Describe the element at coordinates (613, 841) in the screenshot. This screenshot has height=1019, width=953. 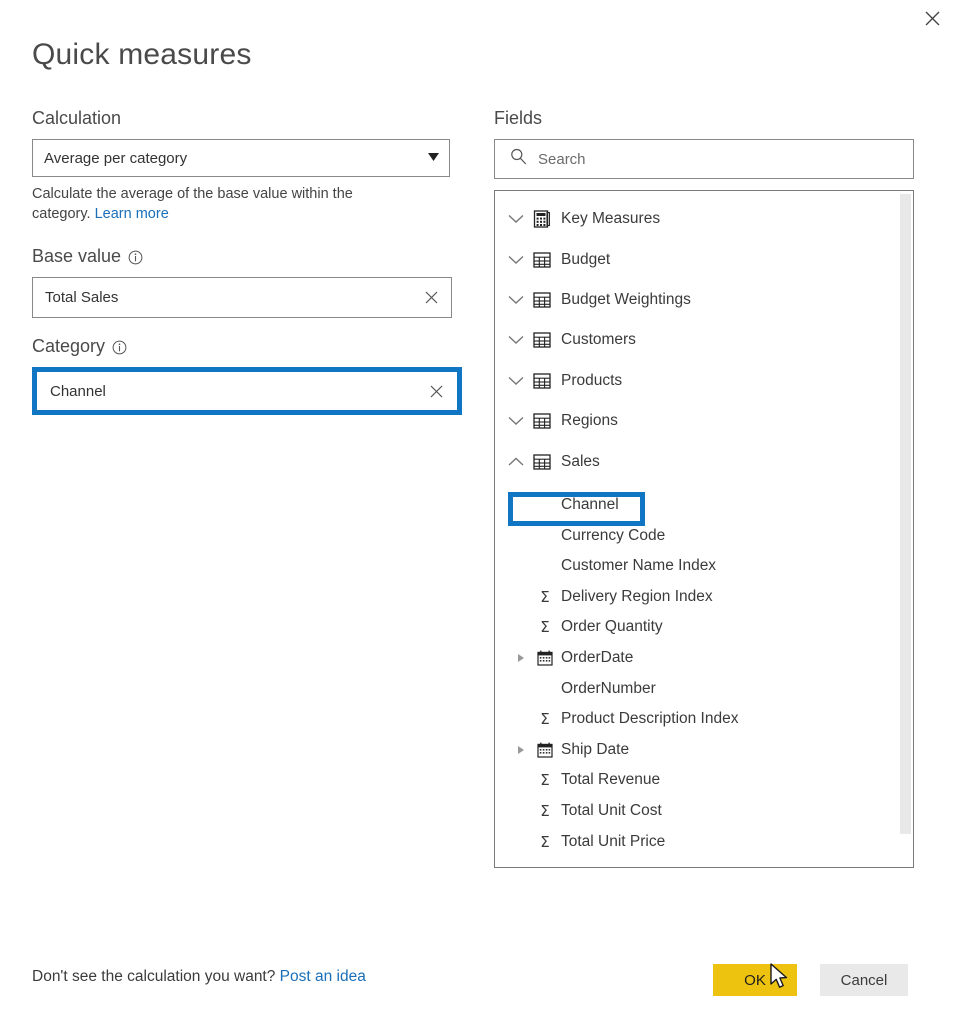
I see `field-label: Total Unit Price` at that location.